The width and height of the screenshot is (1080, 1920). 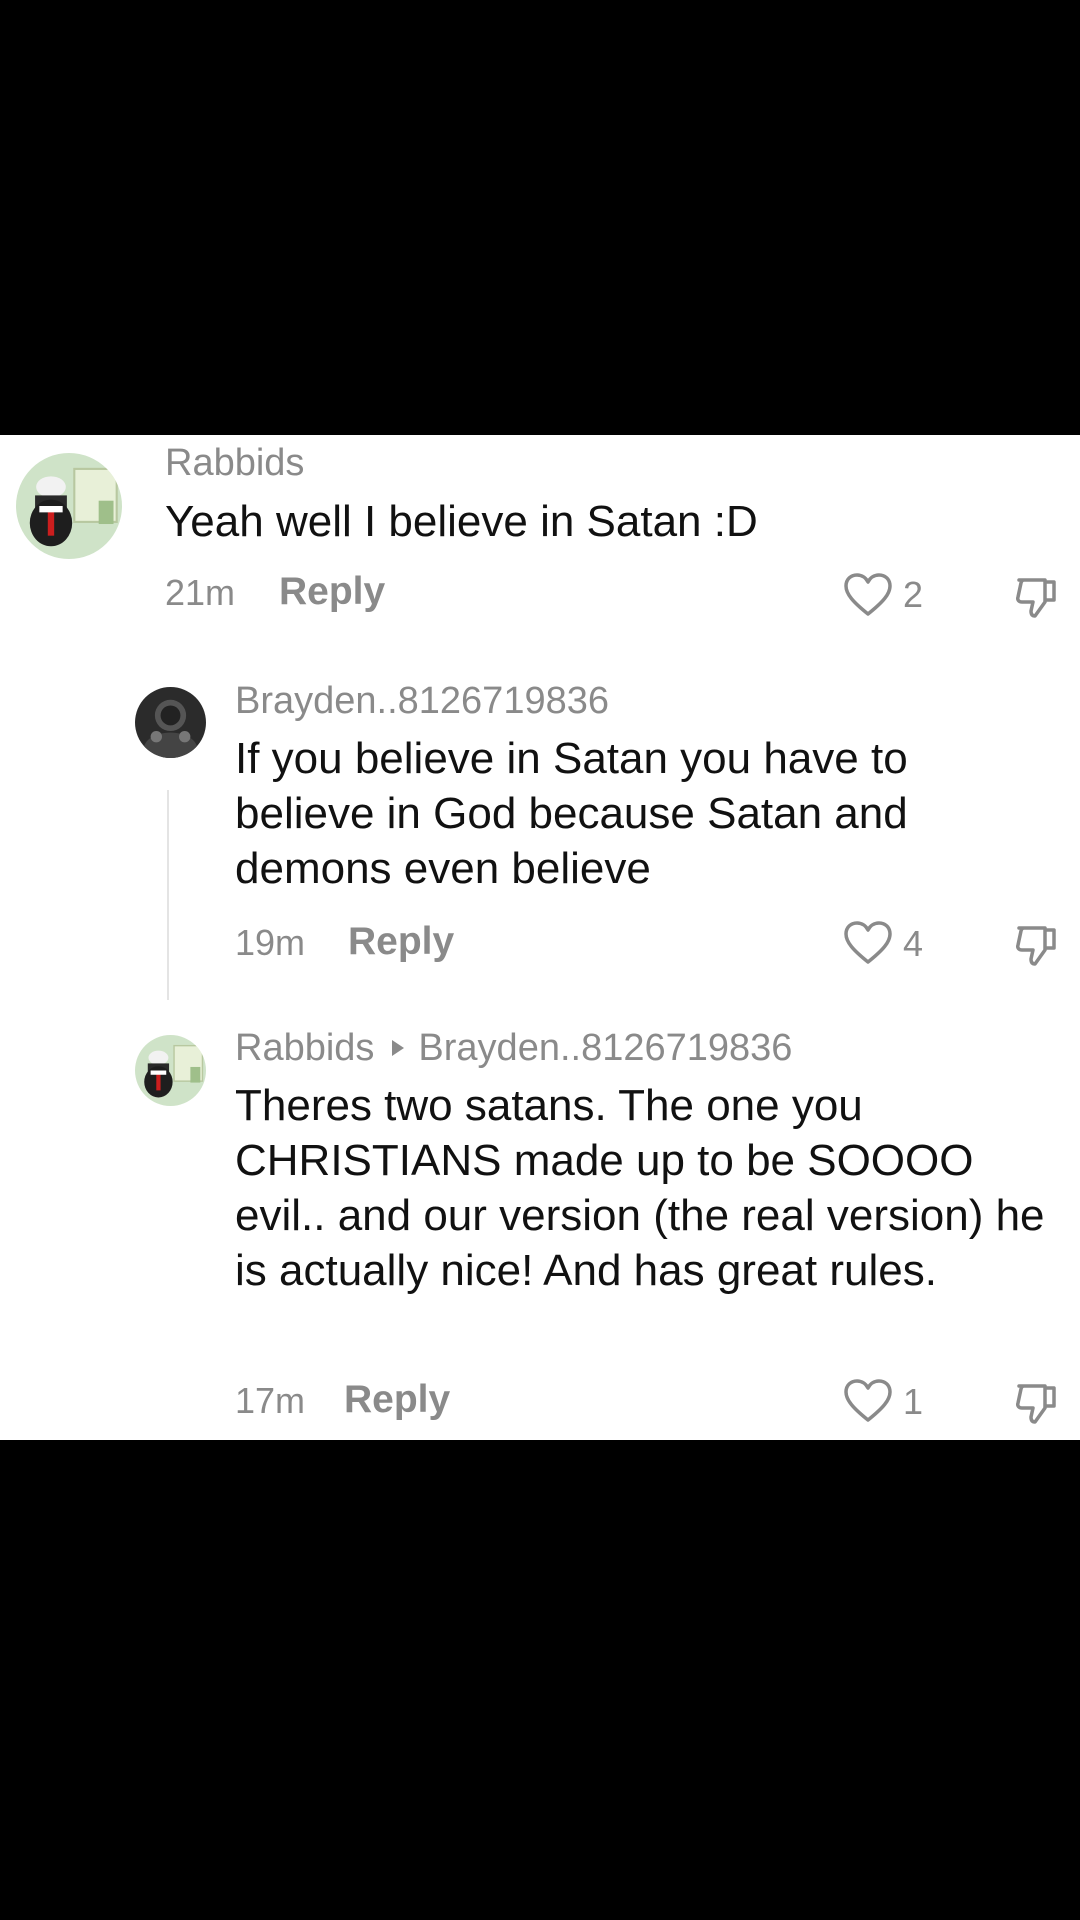 I want to click on comment-username-reply: Rabbids Brayden..8126719836, so click(x=513, y=1048).